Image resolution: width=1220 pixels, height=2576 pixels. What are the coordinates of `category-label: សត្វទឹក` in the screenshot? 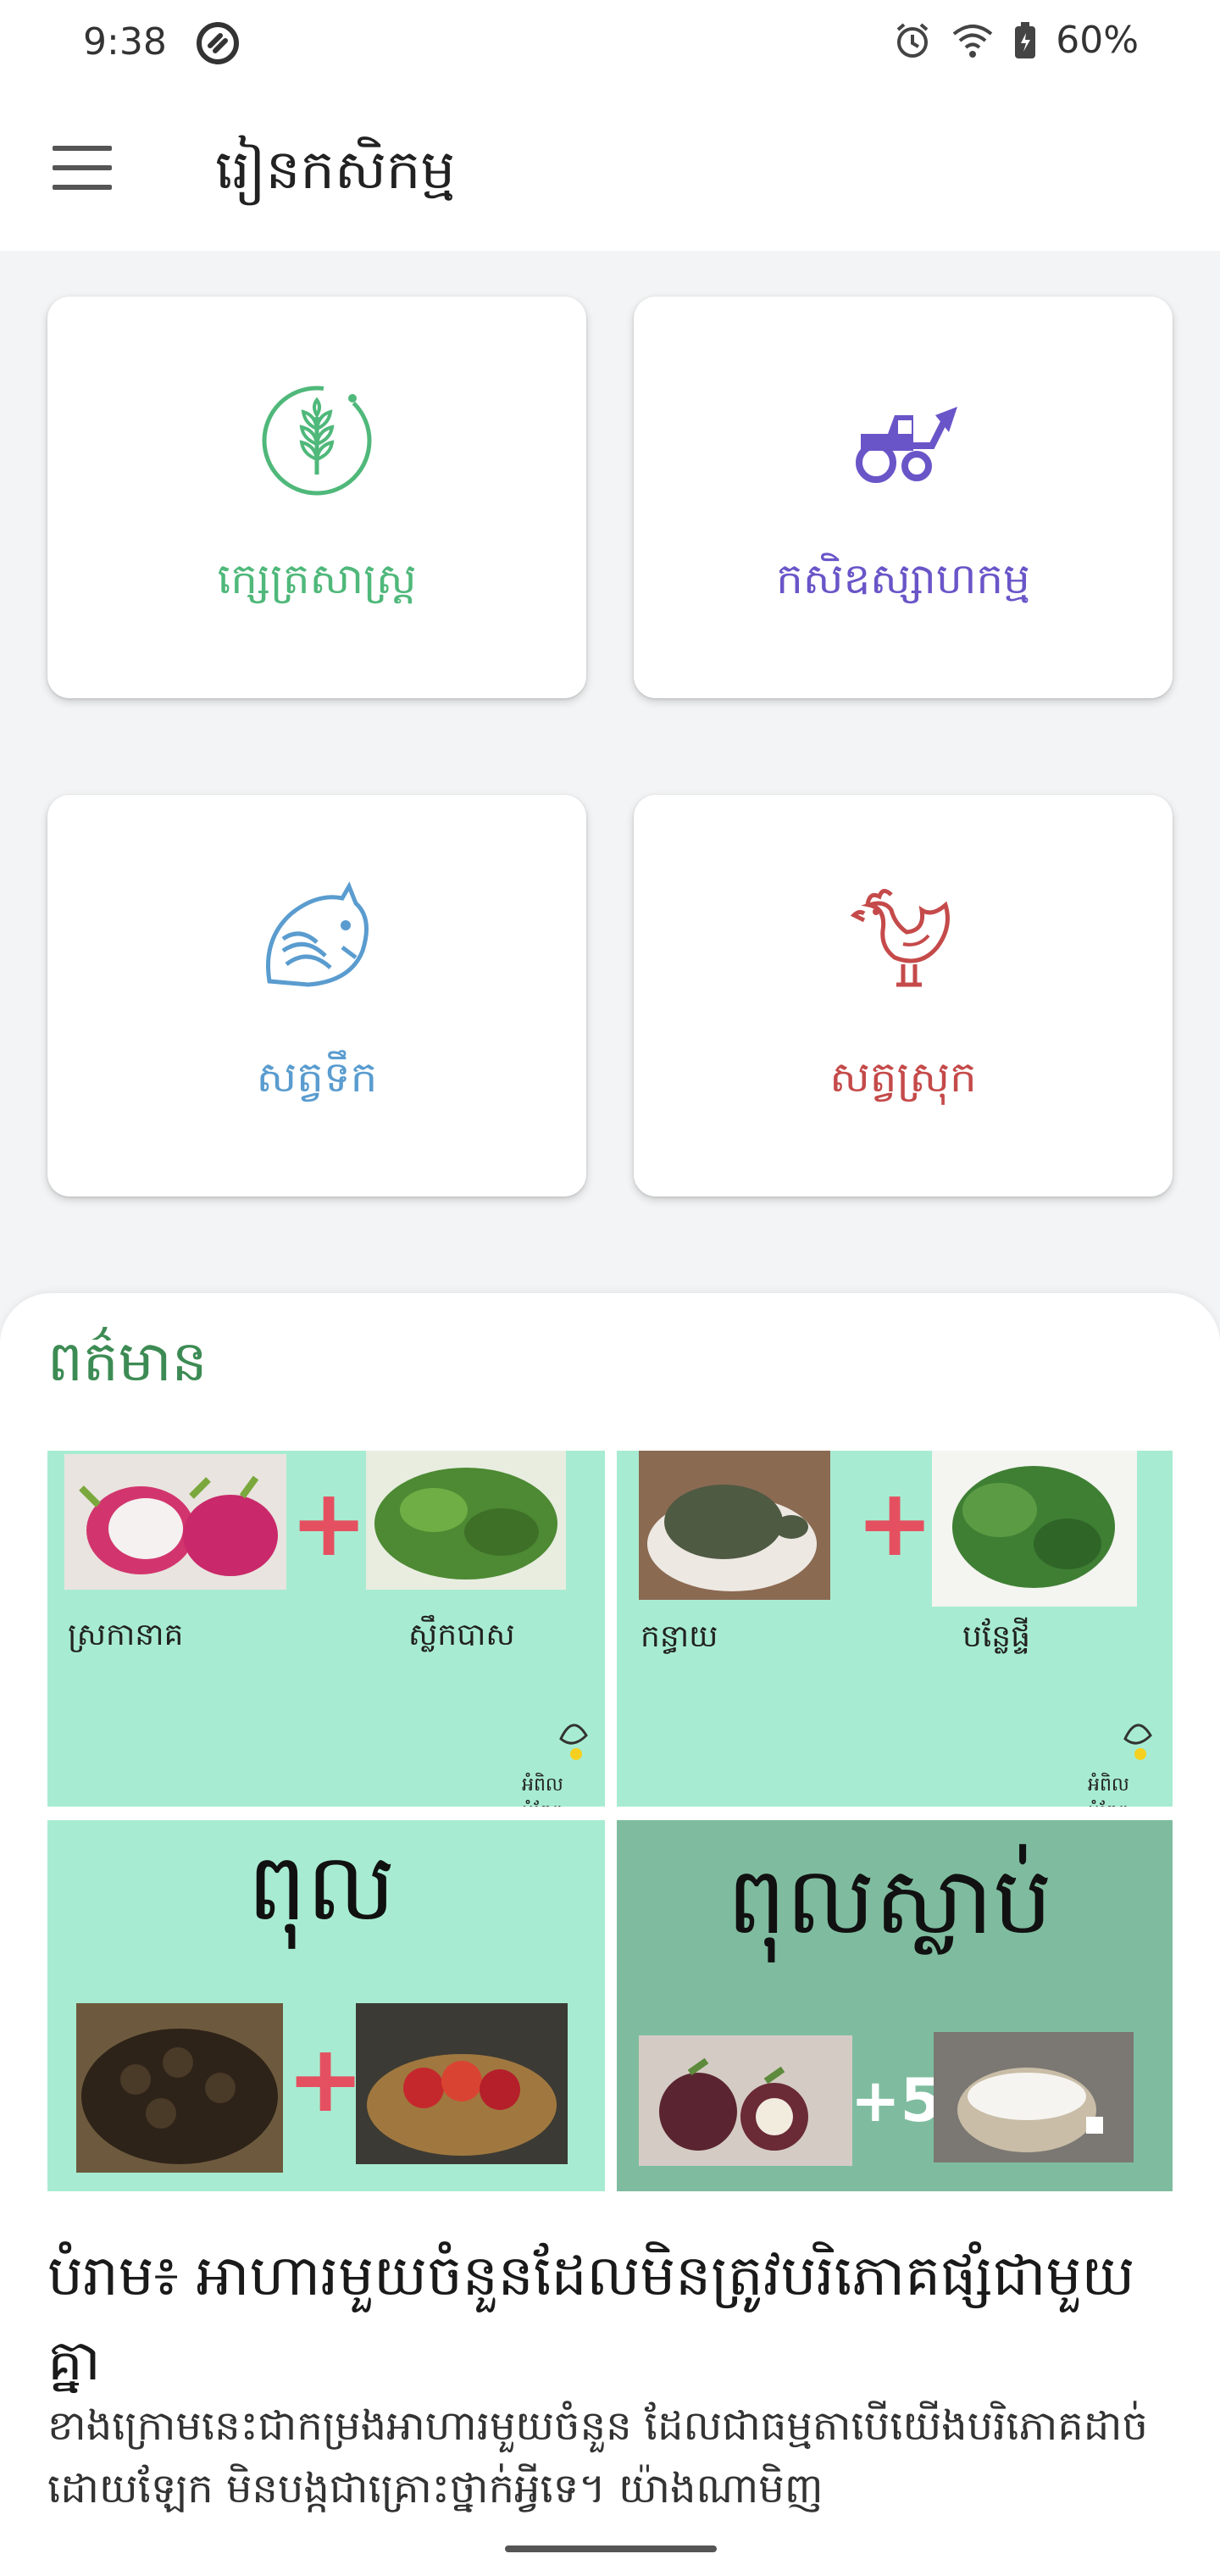 It's located at (317, 1077).